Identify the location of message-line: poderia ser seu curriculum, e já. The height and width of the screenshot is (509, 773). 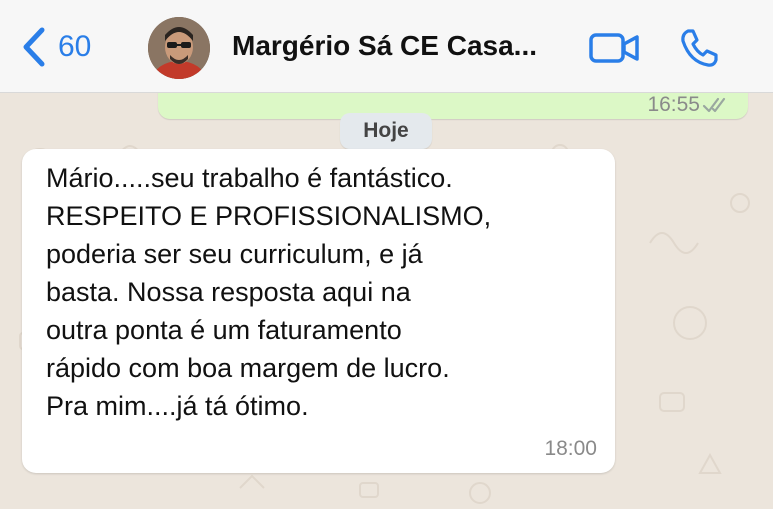
(234, 254).